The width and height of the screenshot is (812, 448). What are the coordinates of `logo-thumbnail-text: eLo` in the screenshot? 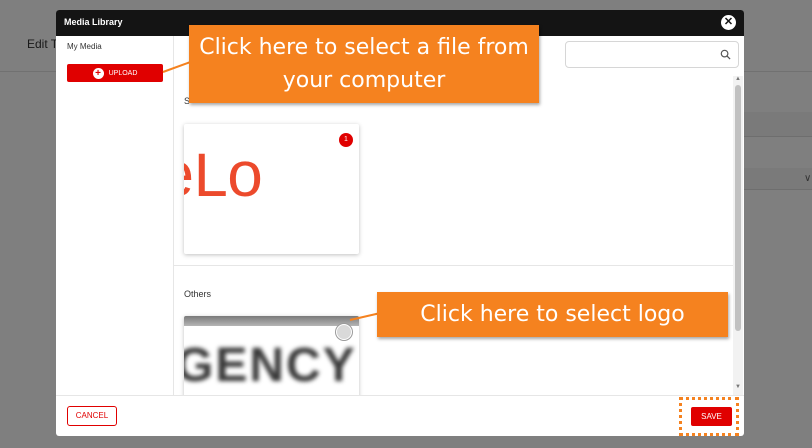 It's located at (224, 180).